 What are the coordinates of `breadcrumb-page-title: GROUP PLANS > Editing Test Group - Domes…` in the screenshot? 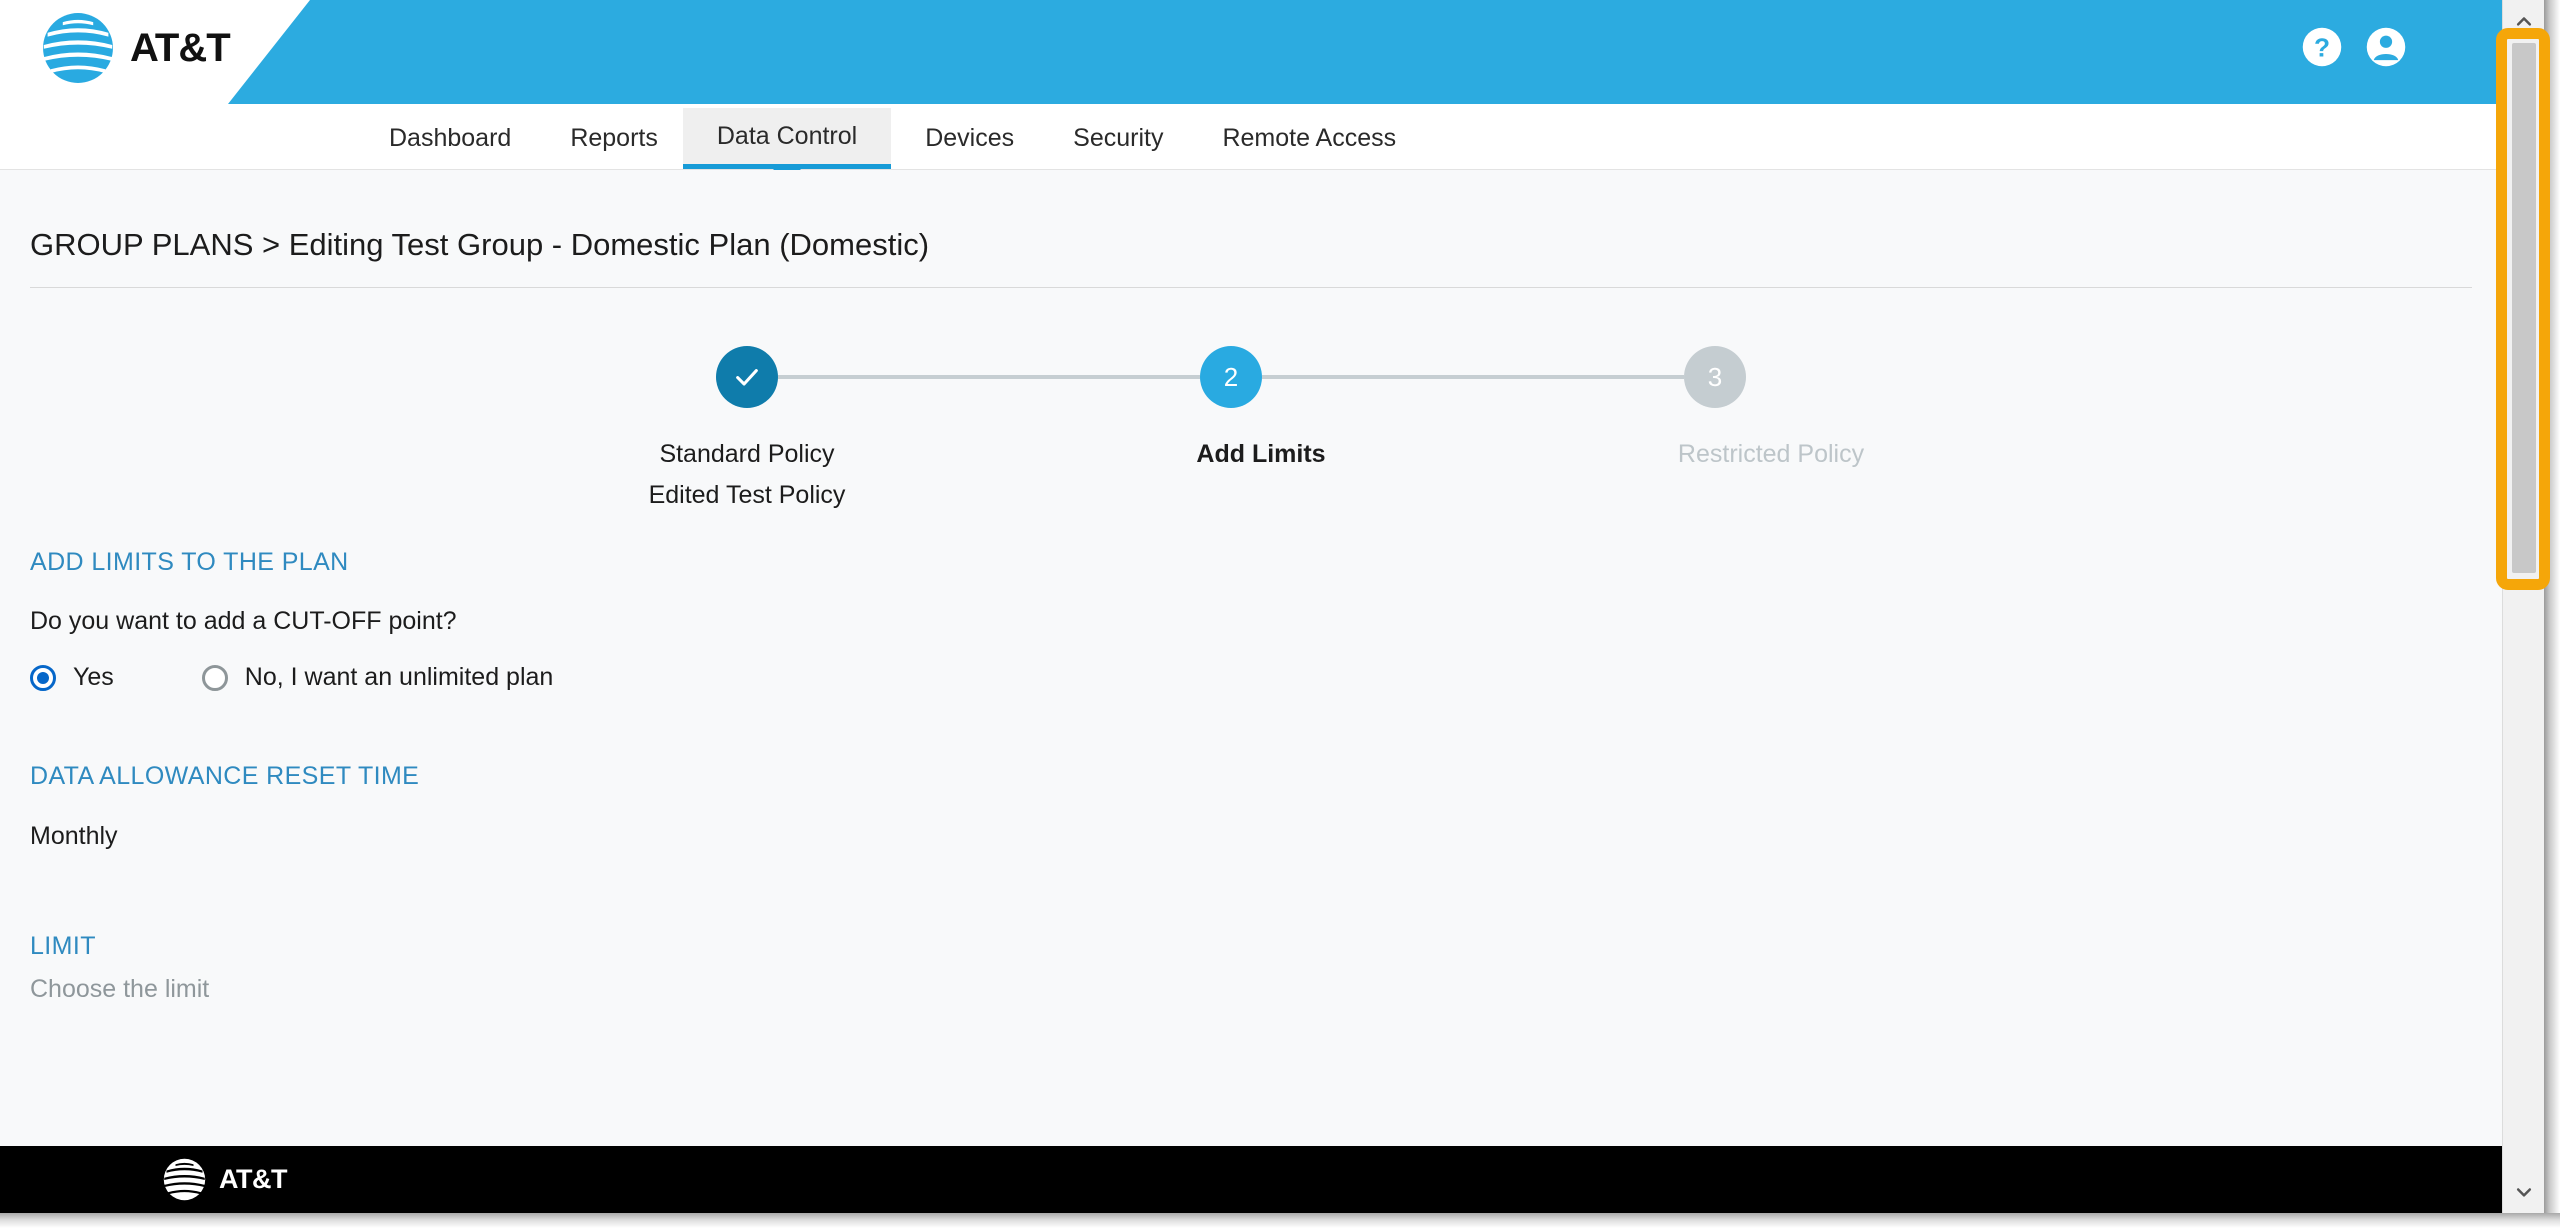 It's located at (480, 244).